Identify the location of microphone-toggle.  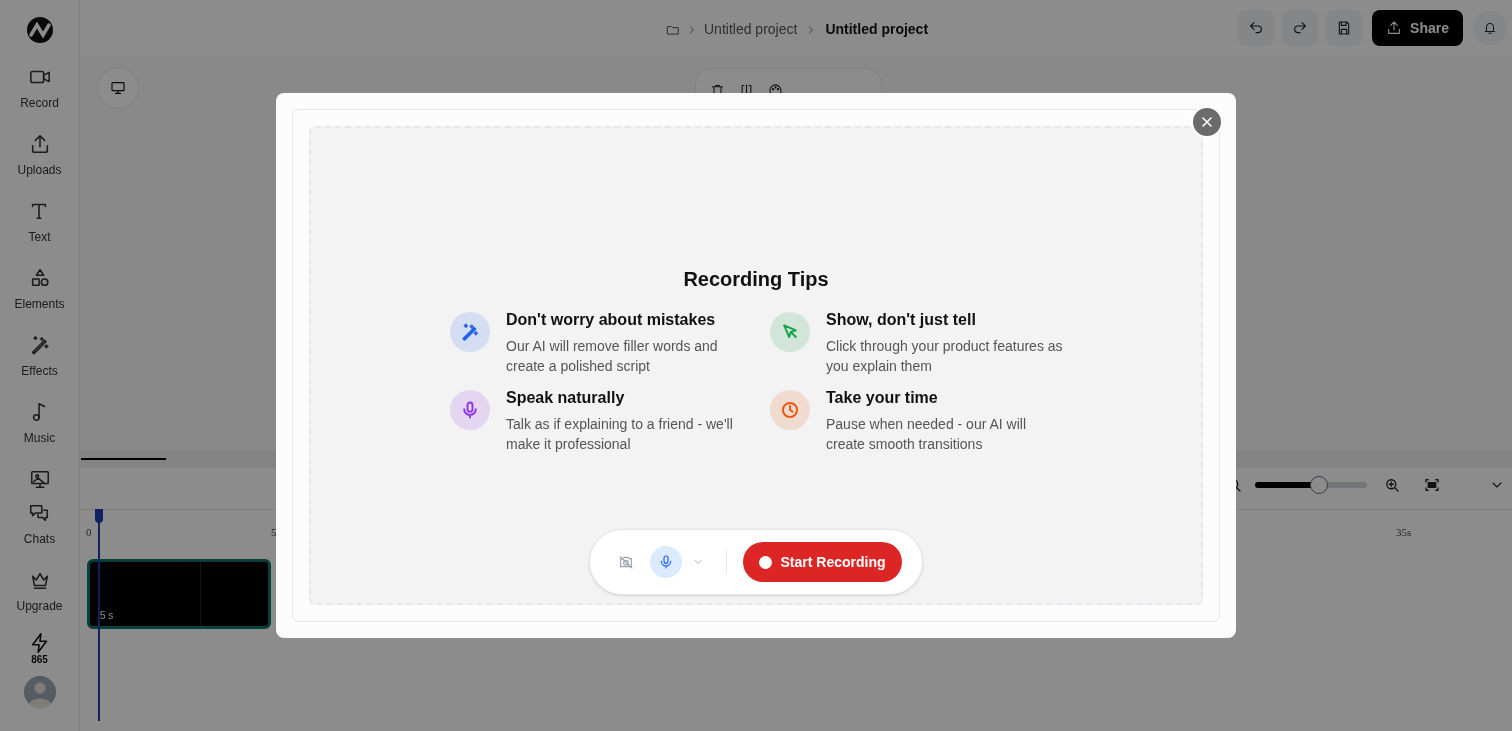
(666, 562).